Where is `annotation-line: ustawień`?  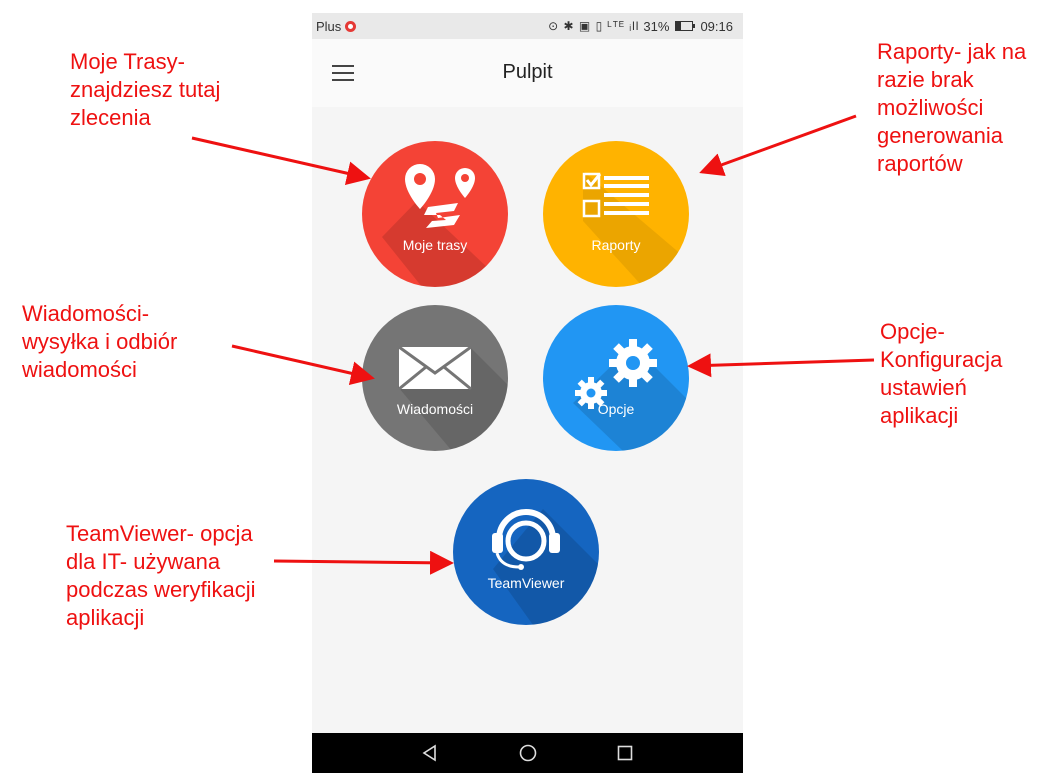 annotation-line: ustawień is located at coordinates (923, 387).